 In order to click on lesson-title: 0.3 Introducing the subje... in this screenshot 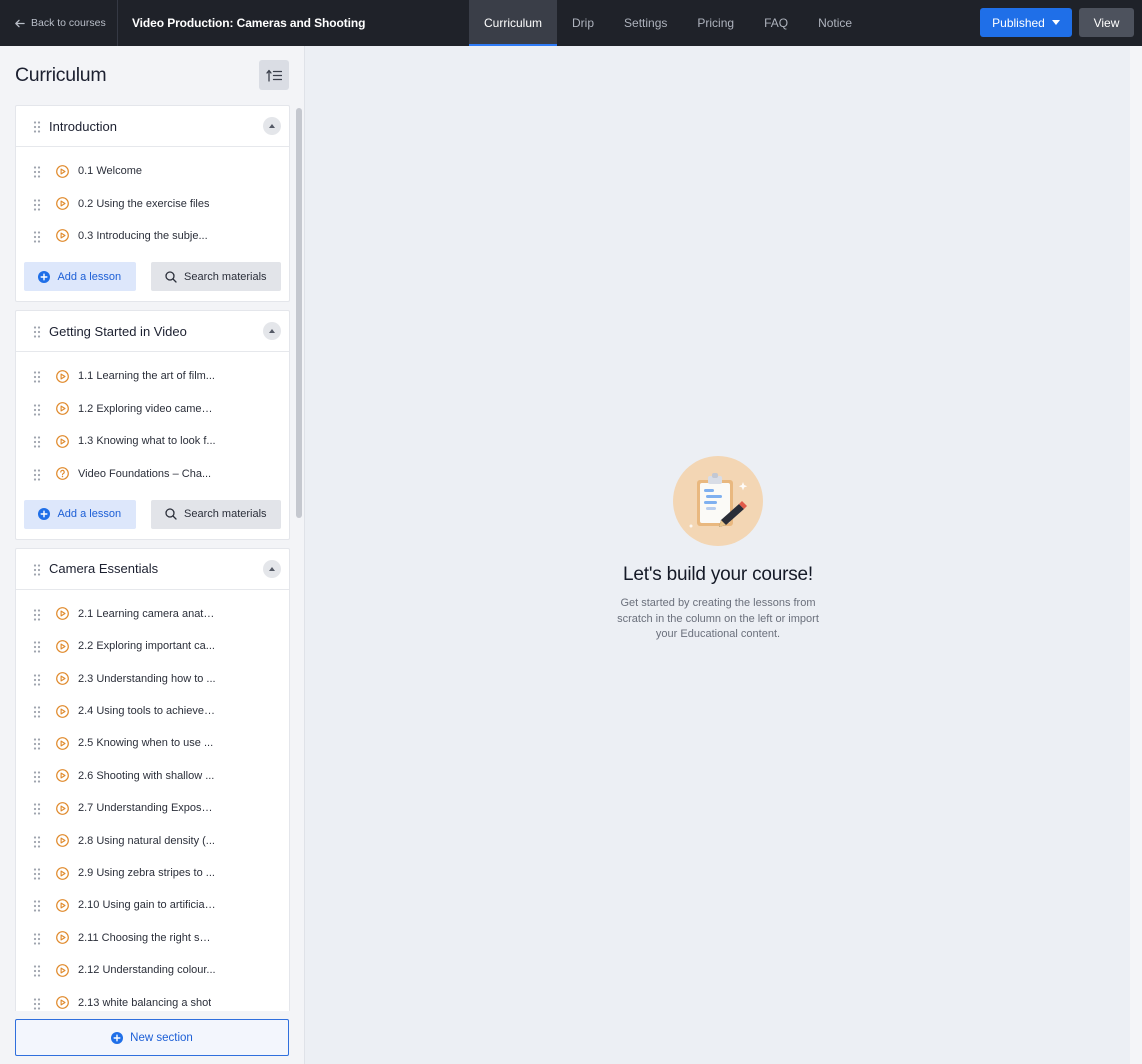, I will do `click(143, 235)`.